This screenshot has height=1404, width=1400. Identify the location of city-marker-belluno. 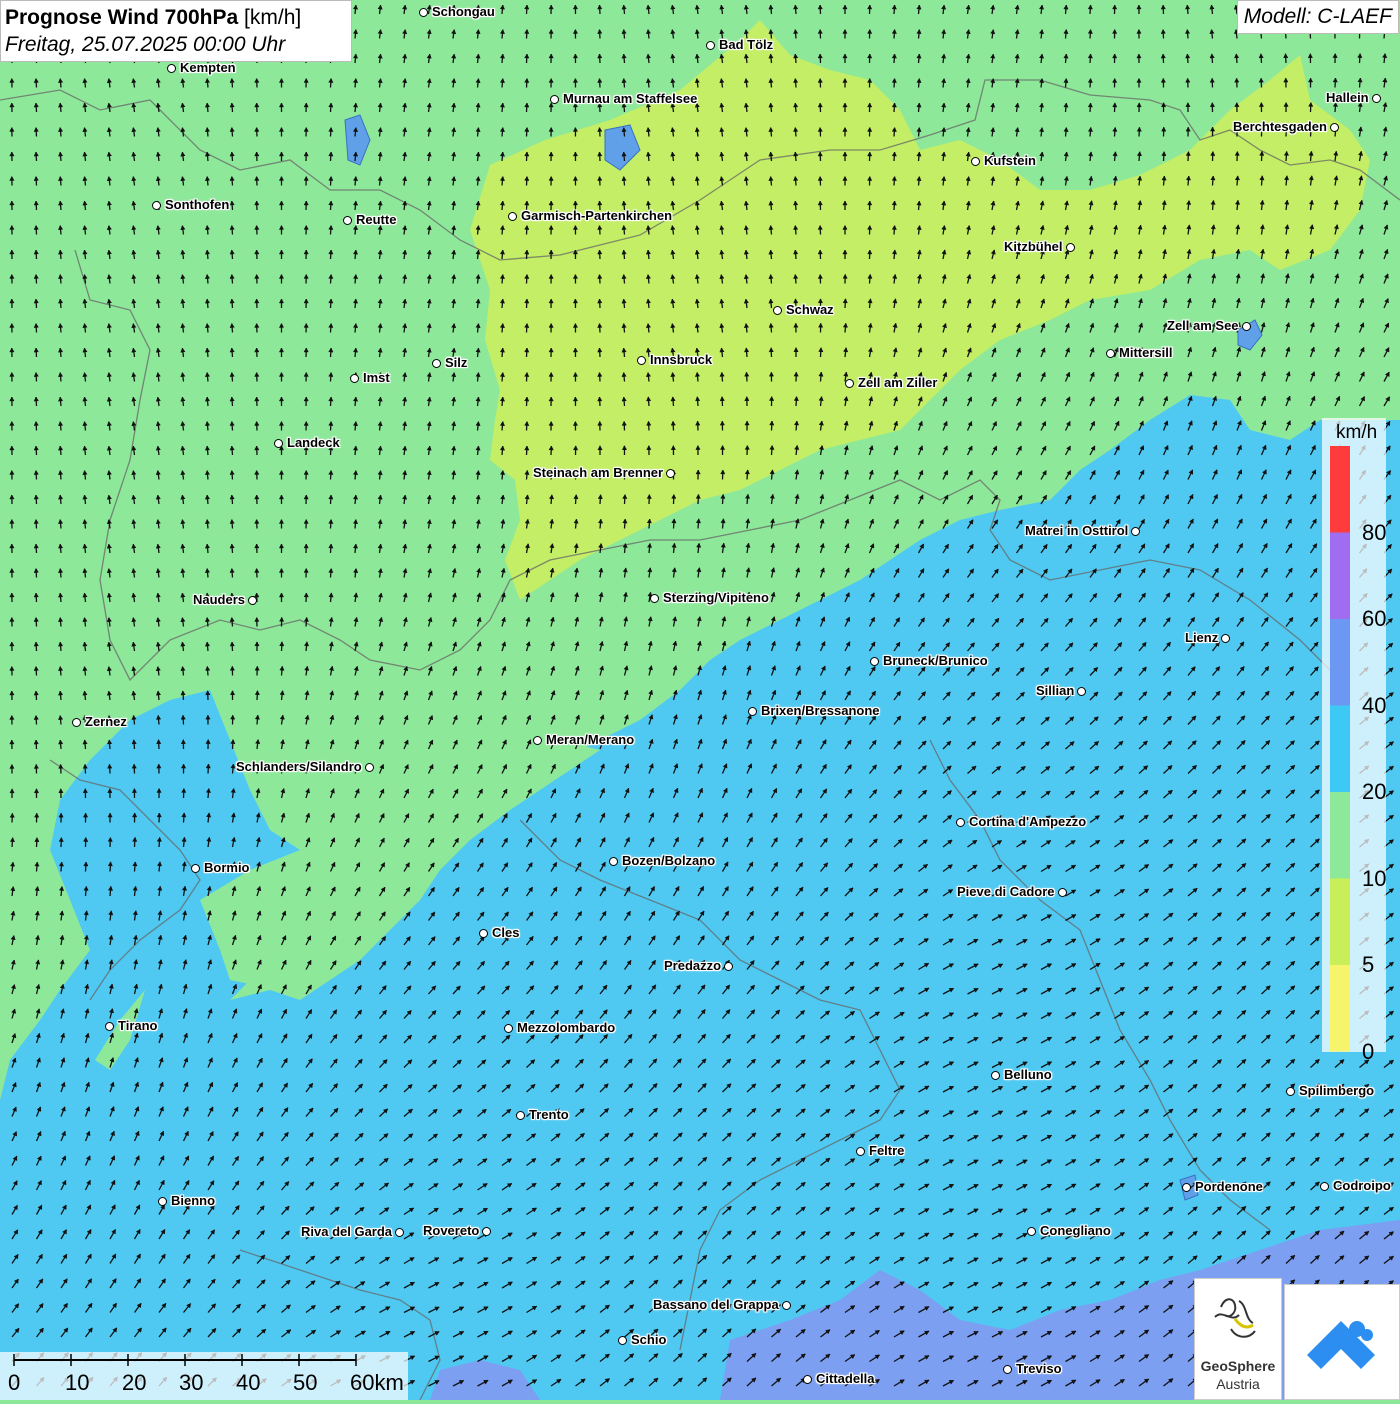
(995, 1075).